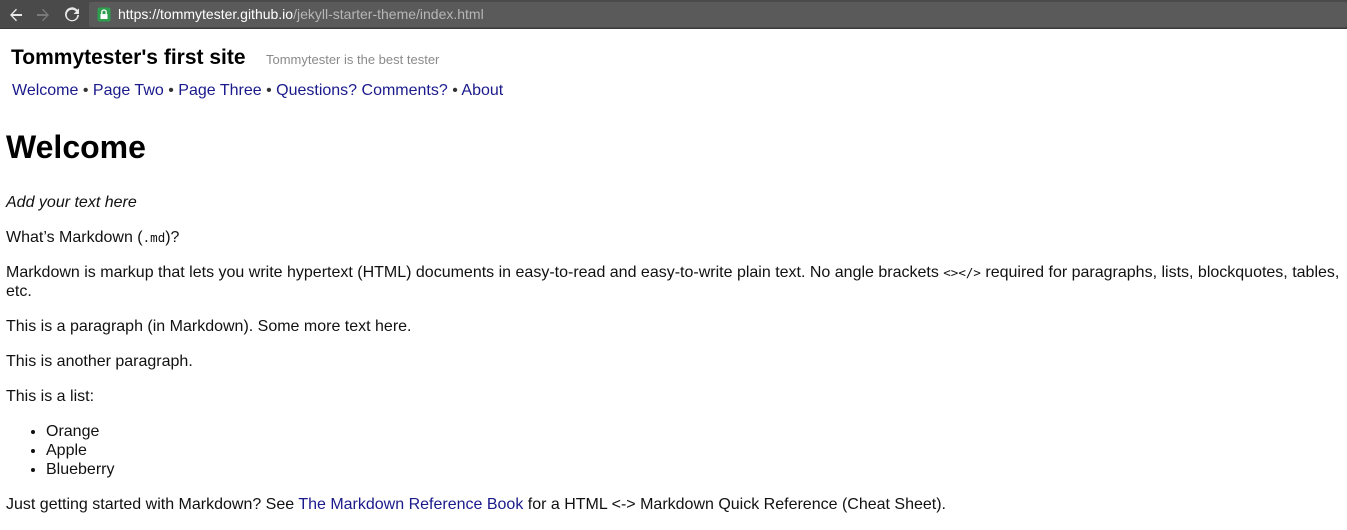  I want to click on nav-link-page-two: Page Two, so click(128, 90).